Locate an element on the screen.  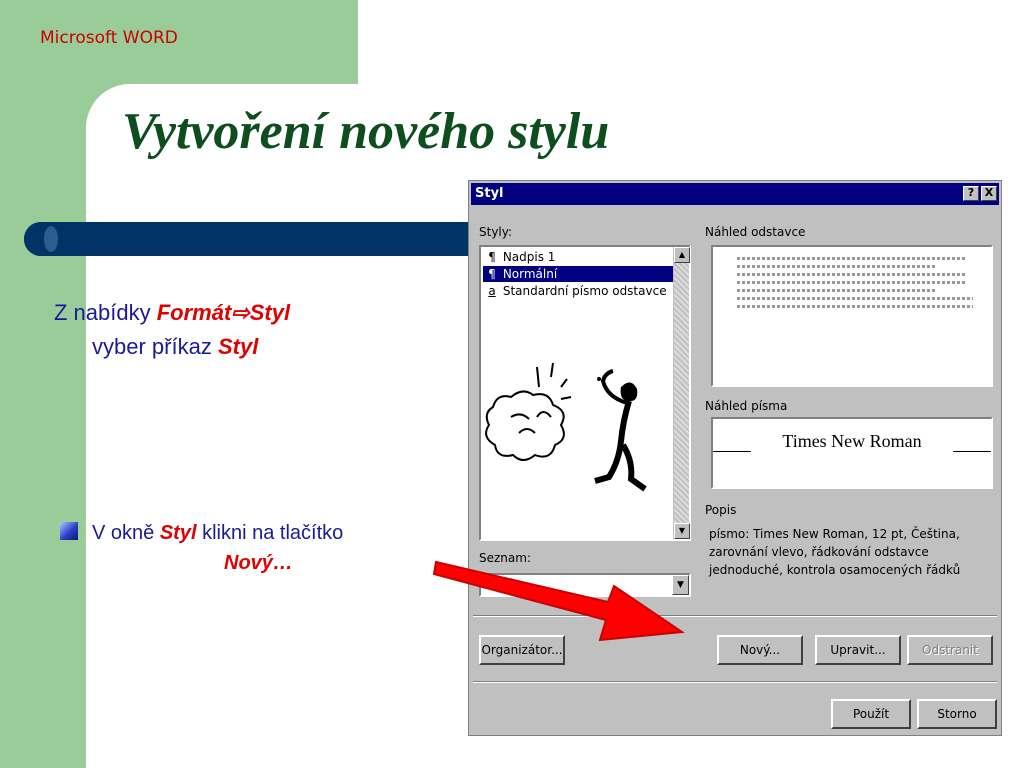
list-item-selected: ¶ Normální is located at coordinates (578, 274).